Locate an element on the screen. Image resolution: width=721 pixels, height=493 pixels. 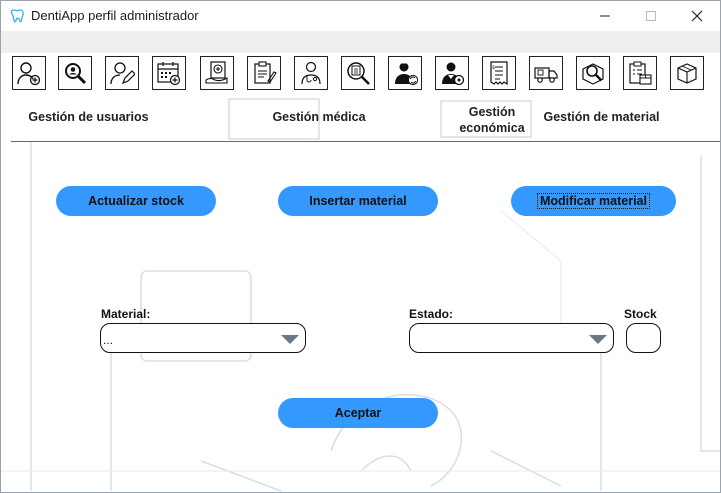
toolbar-button-search-user is located at coordinates (75, 73).